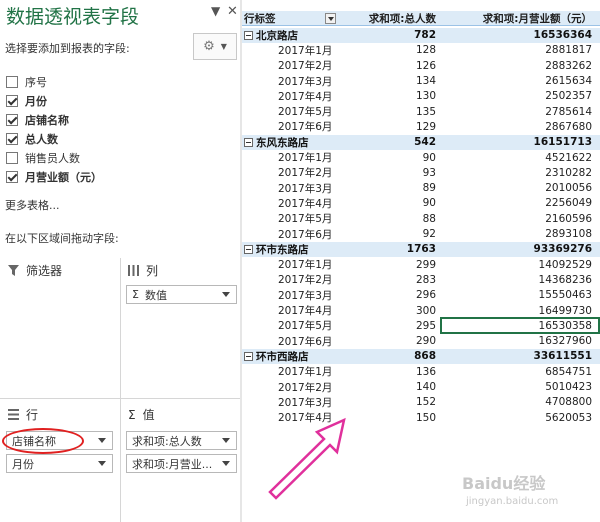 Image resolution: width=600 pixels, height=522 pixels. Describe the element at coordinates (518, 50) in the screenshot. I see `revenue-cell: 2881817` at that location.